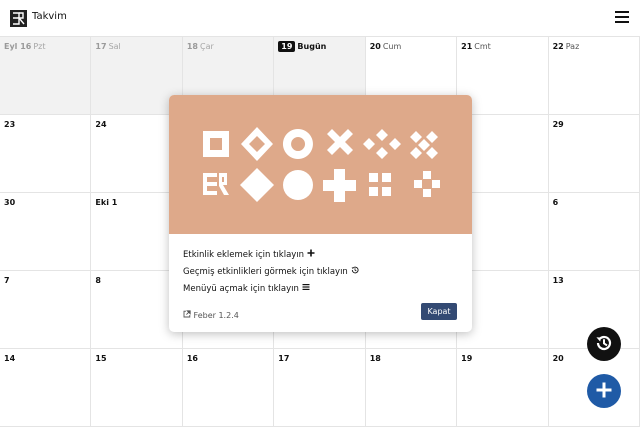 Image resolution: width=640 pixels, height=427 pixels. I want to click on day-label: 7, so click(7, 280).